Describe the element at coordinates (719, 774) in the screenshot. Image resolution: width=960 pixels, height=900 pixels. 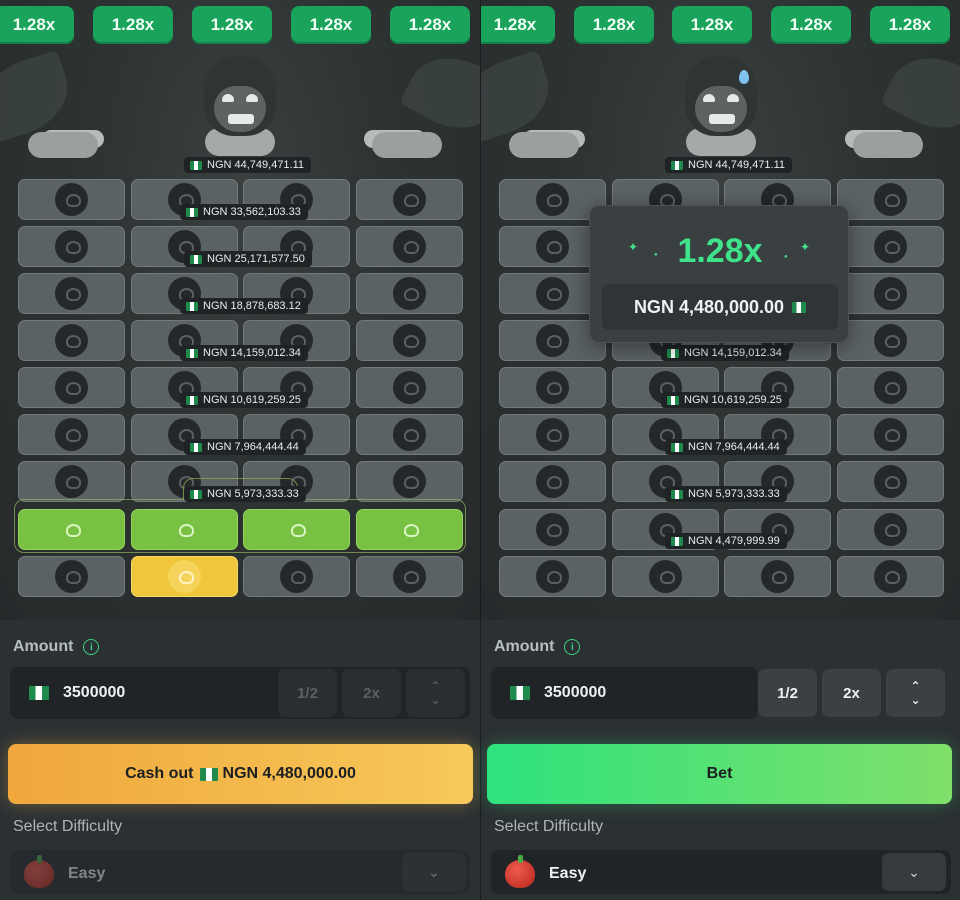
I see `bet-button: Bet` at that location.